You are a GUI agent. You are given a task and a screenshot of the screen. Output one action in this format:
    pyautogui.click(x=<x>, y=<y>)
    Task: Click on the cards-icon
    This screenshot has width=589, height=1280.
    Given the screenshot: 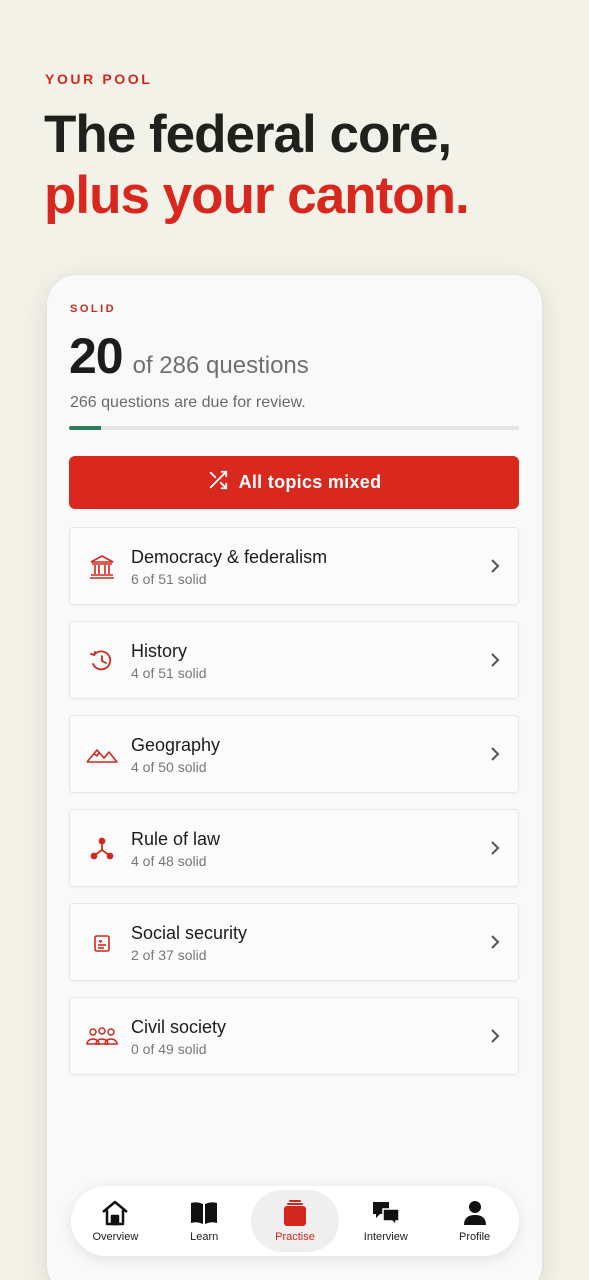 What is the action you would take?
    pyautogui.click(x=294, y=1213)
    